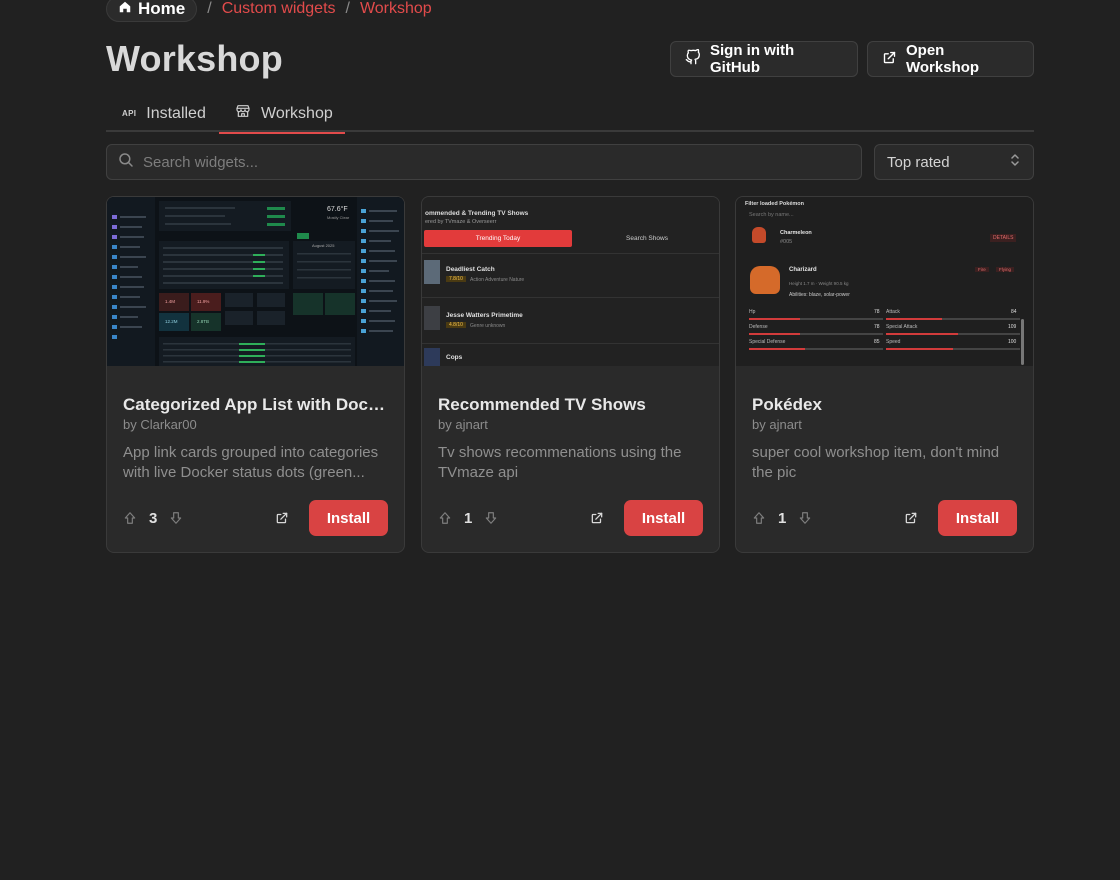  Describe the element at coordinates (203, 321) in the screenshot. I see `thumb-stat: 2.8TB` at that location.